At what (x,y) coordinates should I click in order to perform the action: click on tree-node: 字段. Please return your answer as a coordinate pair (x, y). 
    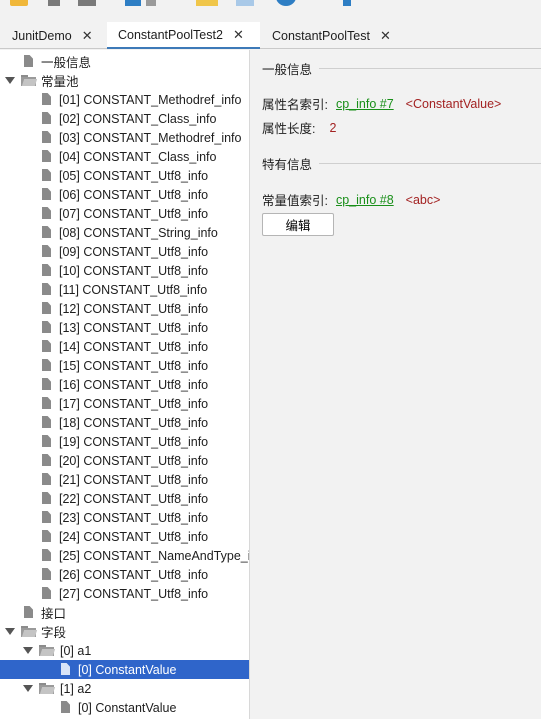
    Looking at the image, I should click on (124, 631).